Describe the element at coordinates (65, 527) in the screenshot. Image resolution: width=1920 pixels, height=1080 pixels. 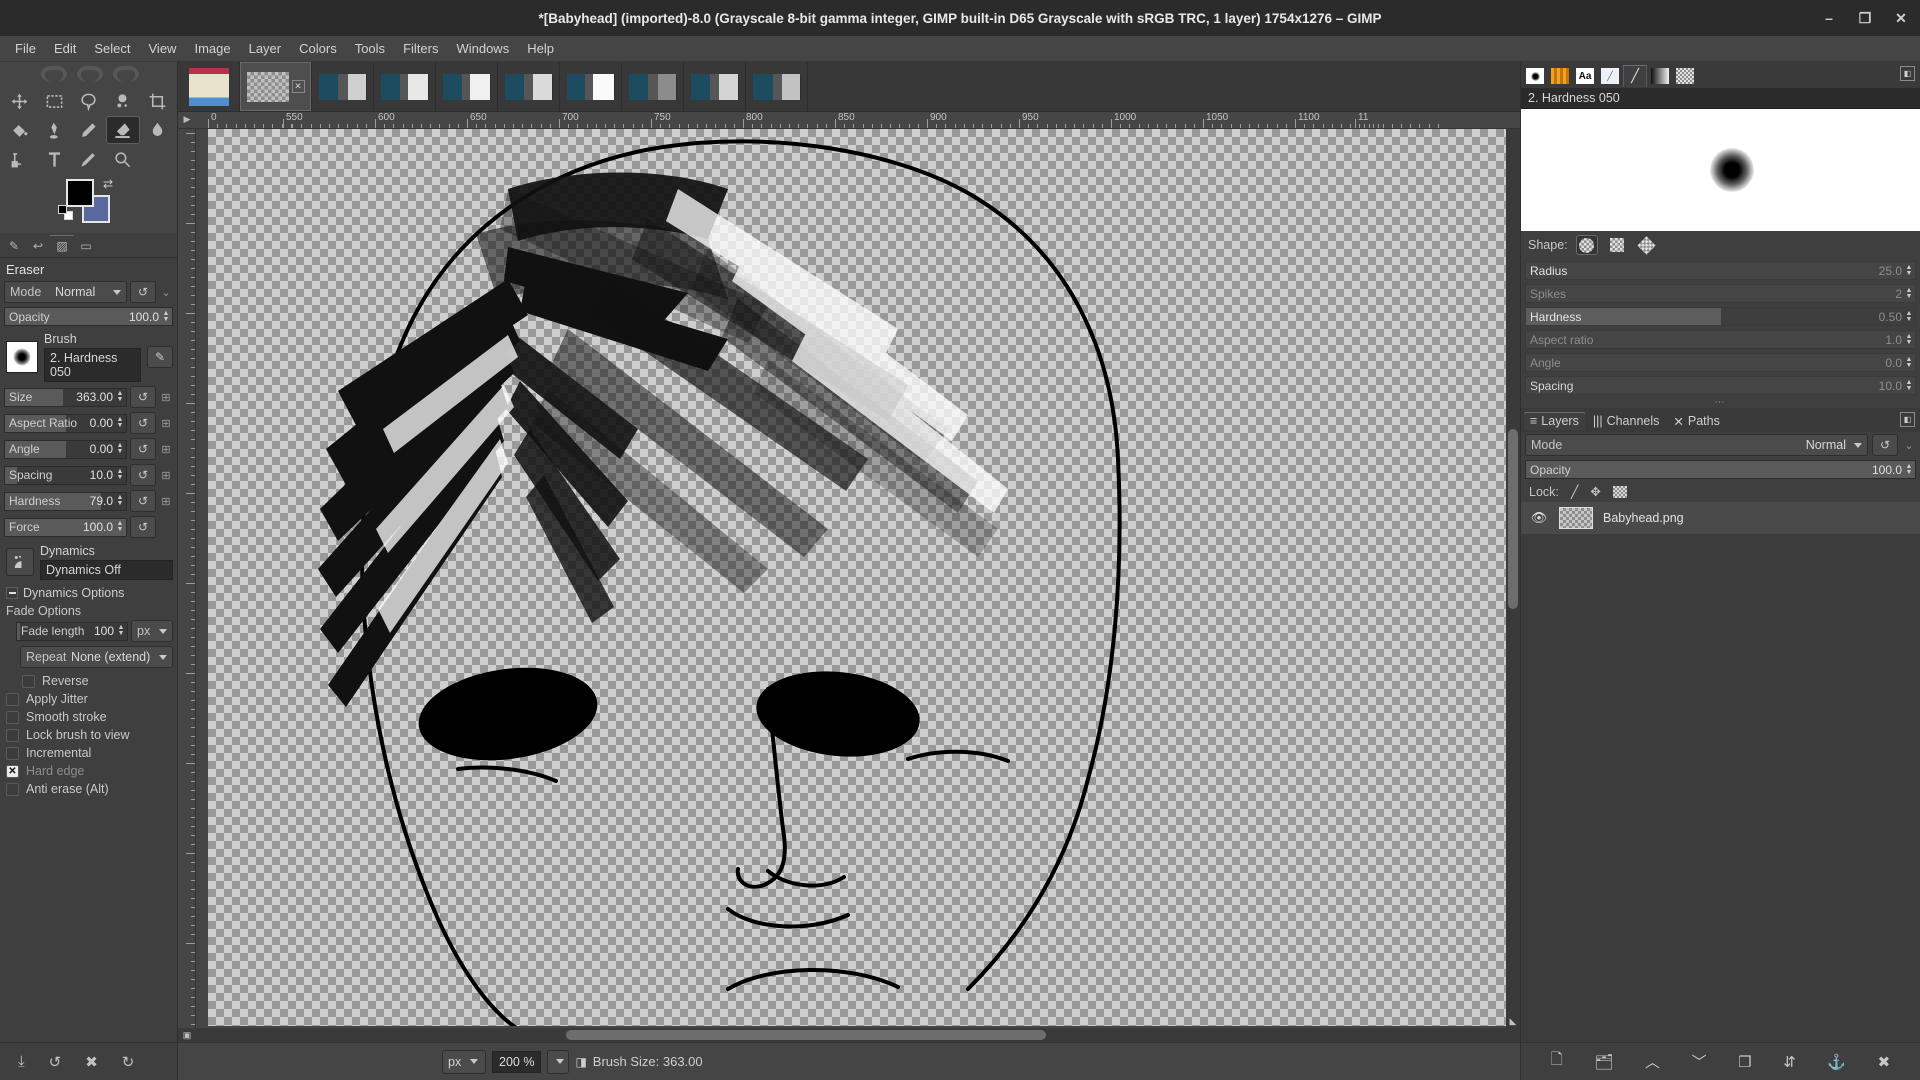
I see `force-slider: Force 100.0 ▲ ▼` at that location.